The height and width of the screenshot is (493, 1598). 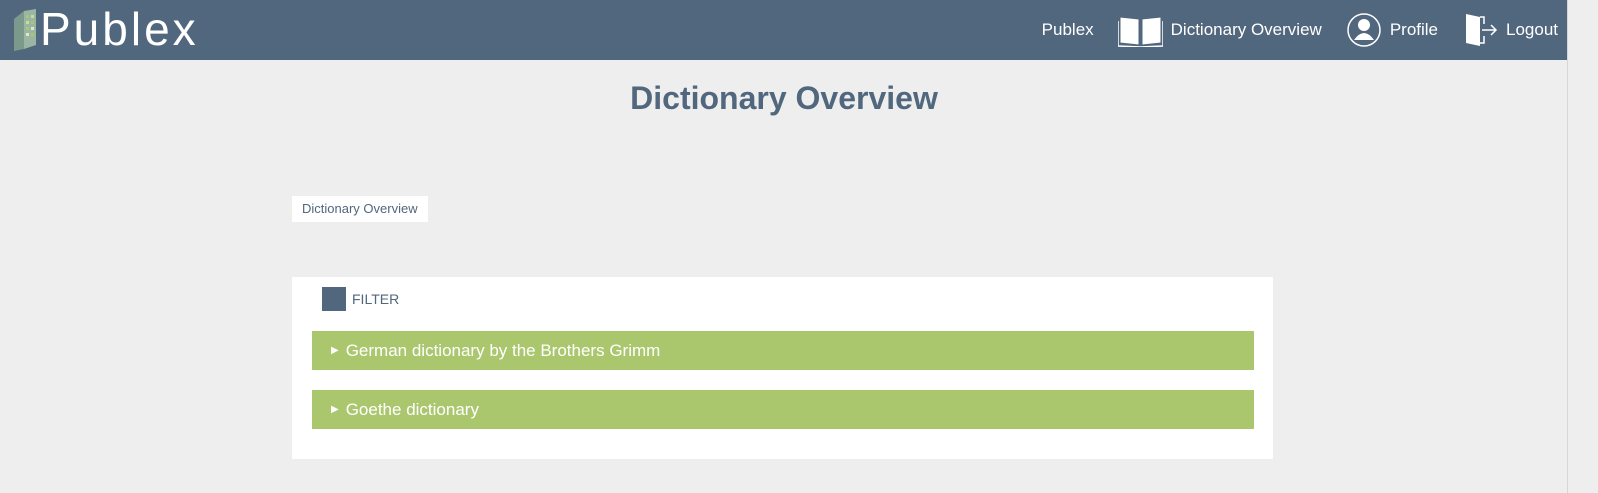 I want to click on filter-checkbox, so click(x=334, y=299).